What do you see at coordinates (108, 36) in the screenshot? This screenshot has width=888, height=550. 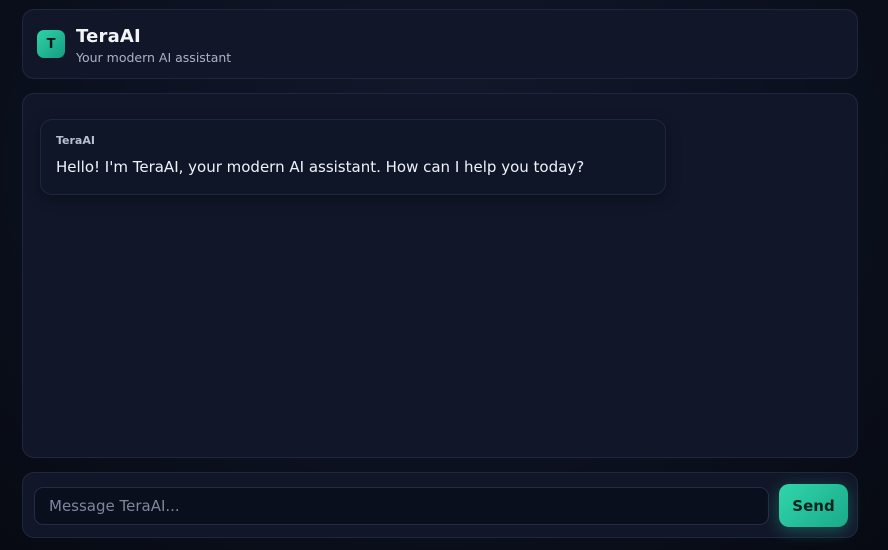 I see `app-title: TeraAI` at bounding box center [108, 36].